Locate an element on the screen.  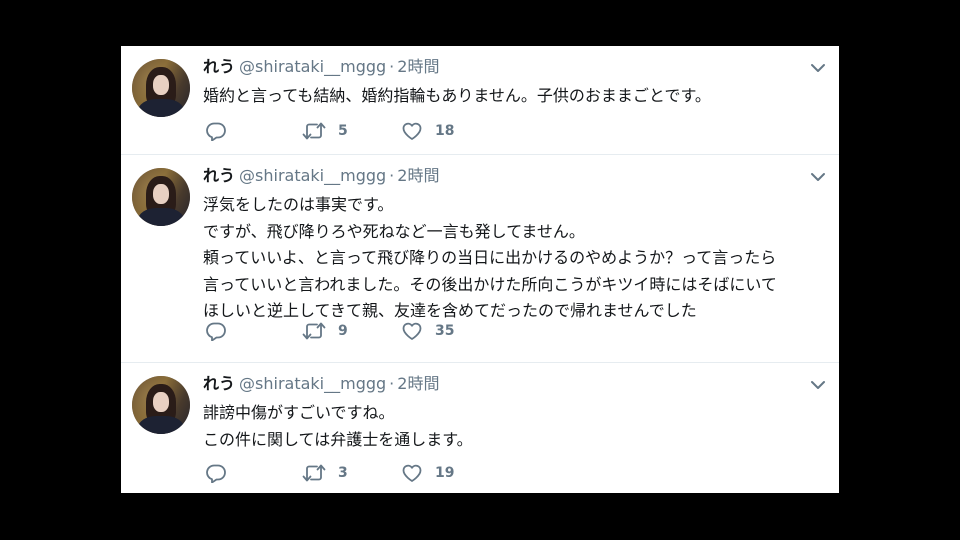
retweet-button: 3 is located at coordinates (325, 473).